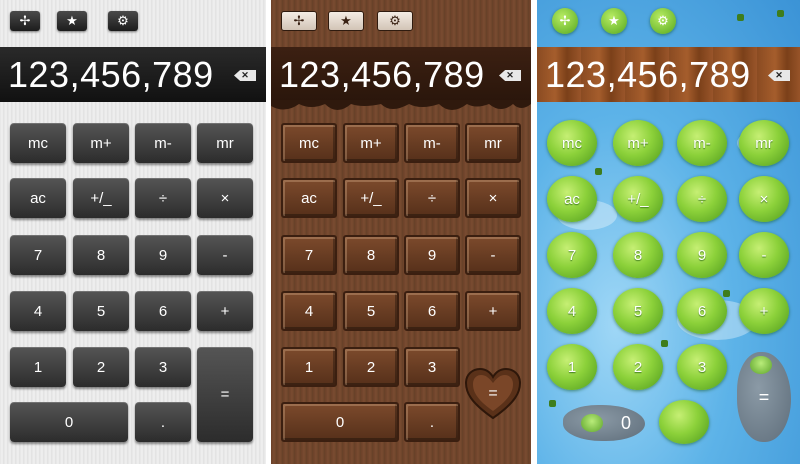 Image resolution: width=800 pixels, height=464 pixels. What do you see at coordinates (604, 423) in the screenshot?
I see `digit-0-rock-button: 0` at bounding box center [604, 423].